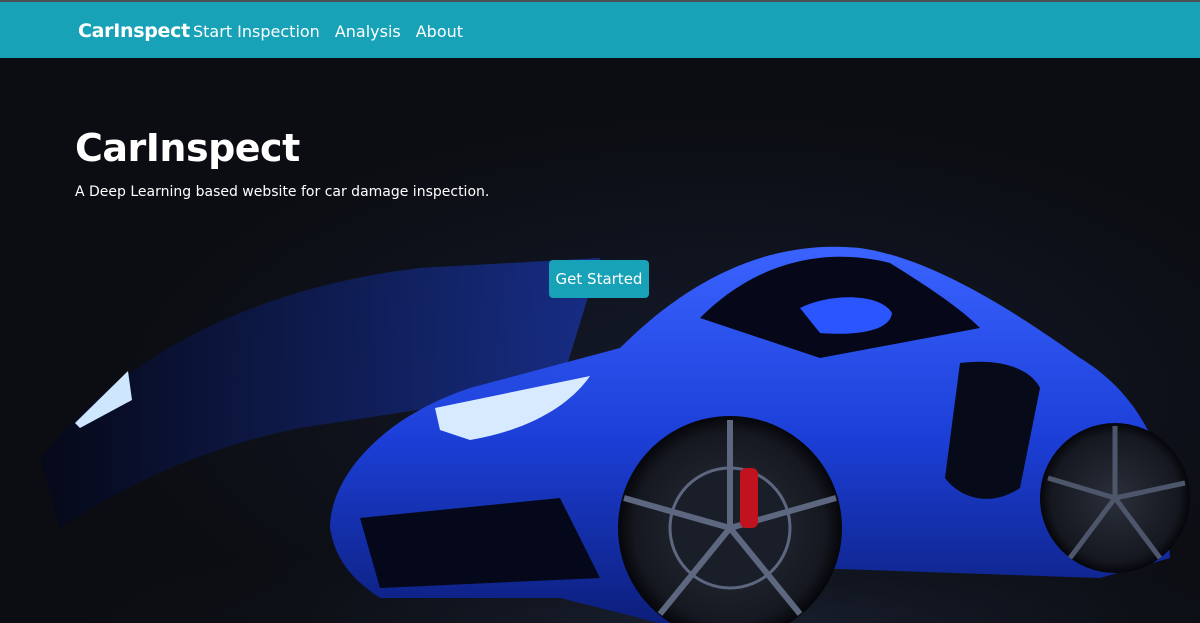 The height and width of the screenshot is (623, 1200). What do you see at coordinates (599, 279) in the screenshot?
I see `get-started-button: Get Started` at bounding box center [599, 279].